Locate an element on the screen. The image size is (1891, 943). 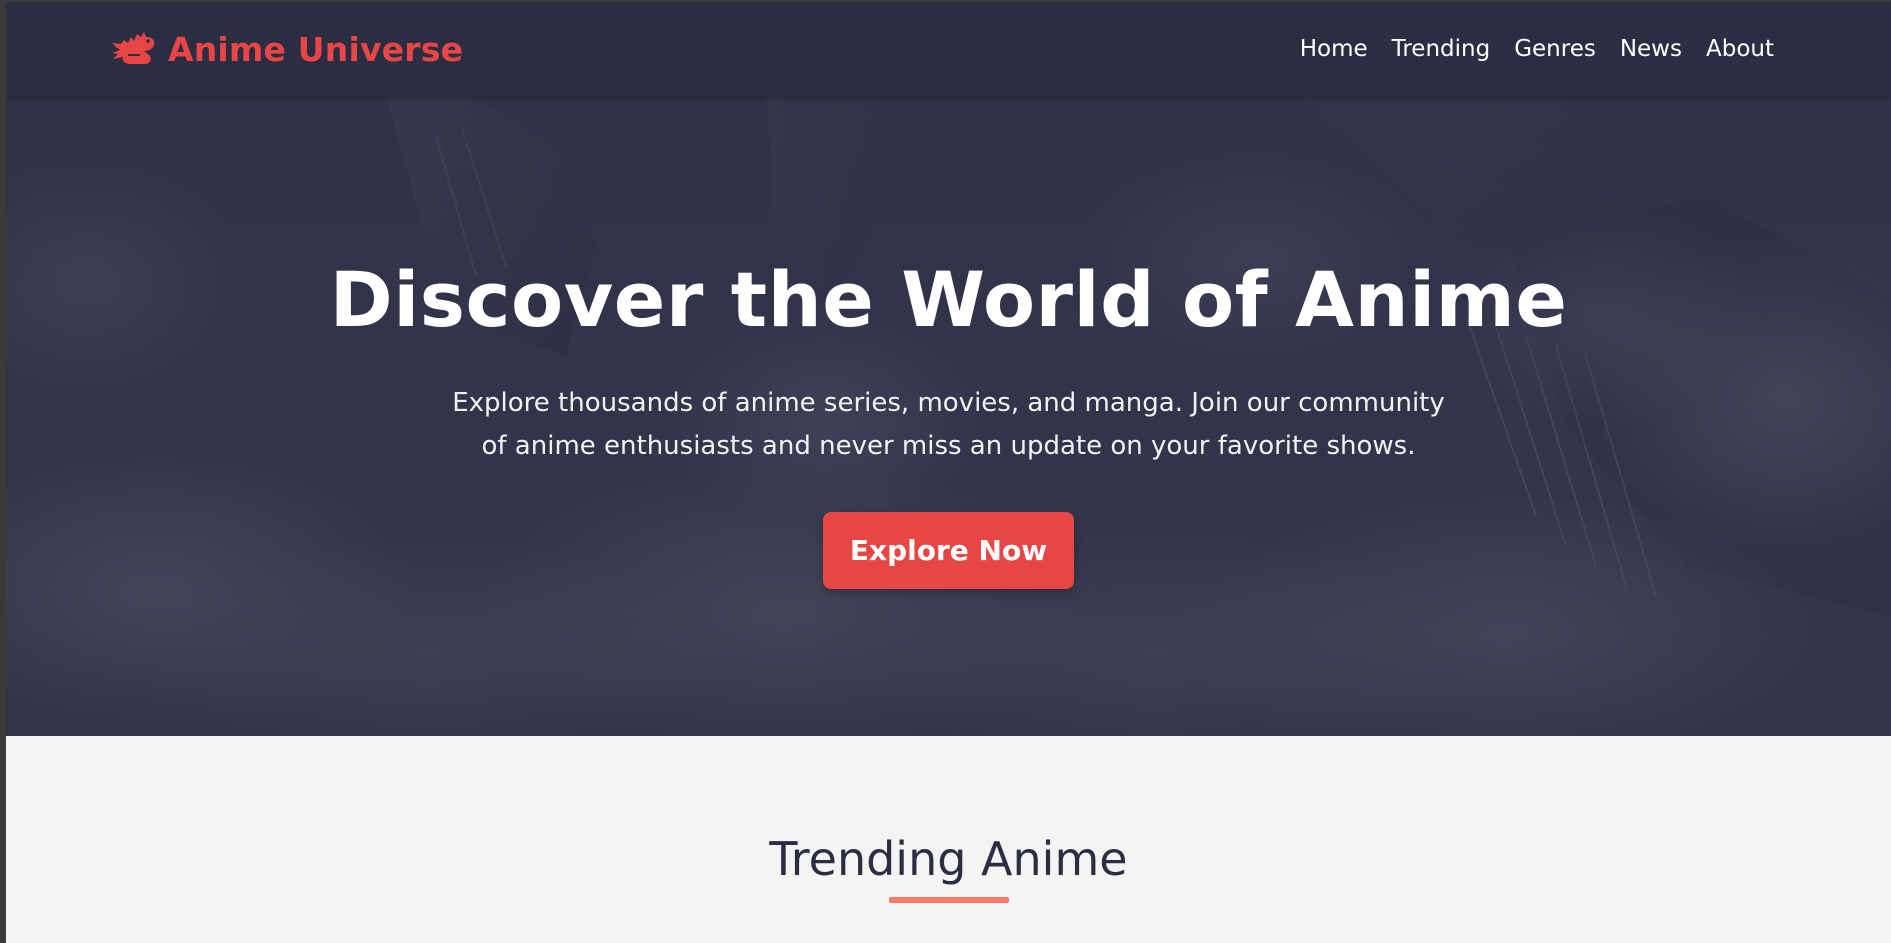
main-nav: Home Trending Genres News About is located at coordinates (1537, 49).